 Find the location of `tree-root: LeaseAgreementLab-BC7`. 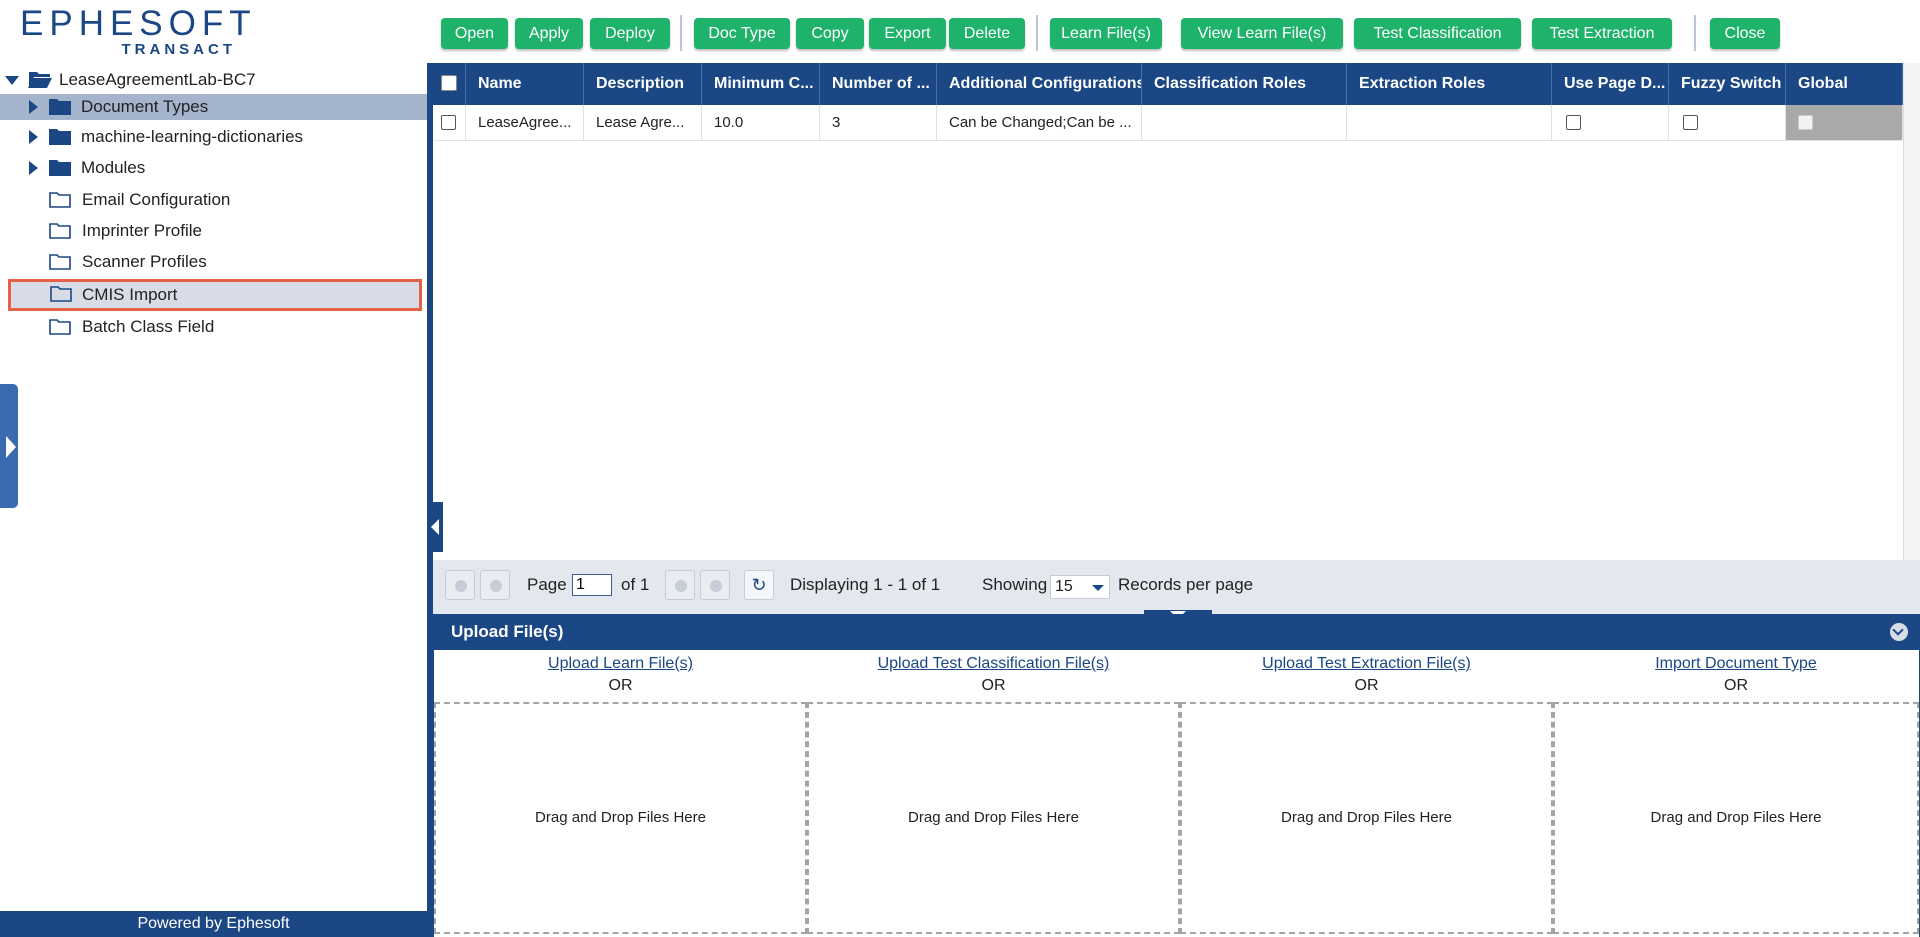

tree-root: LeaseAgreementLab-BC7 is located at coordinates (213, 80).